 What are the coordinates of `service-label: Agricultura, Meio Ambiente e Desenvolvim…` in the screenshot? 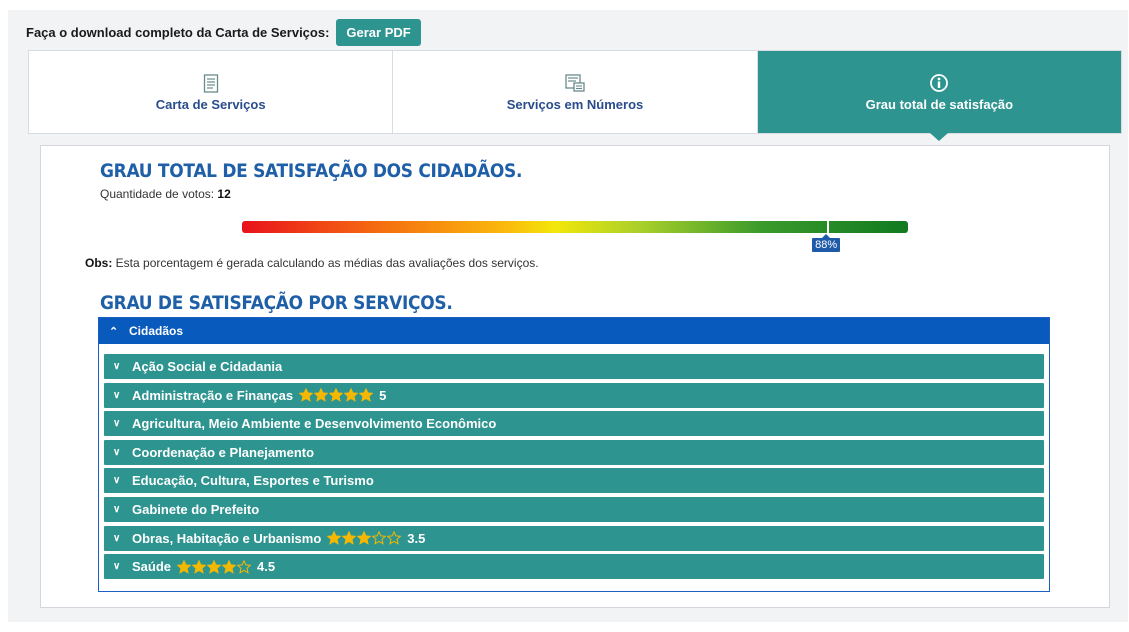 It's located at (314, 424).